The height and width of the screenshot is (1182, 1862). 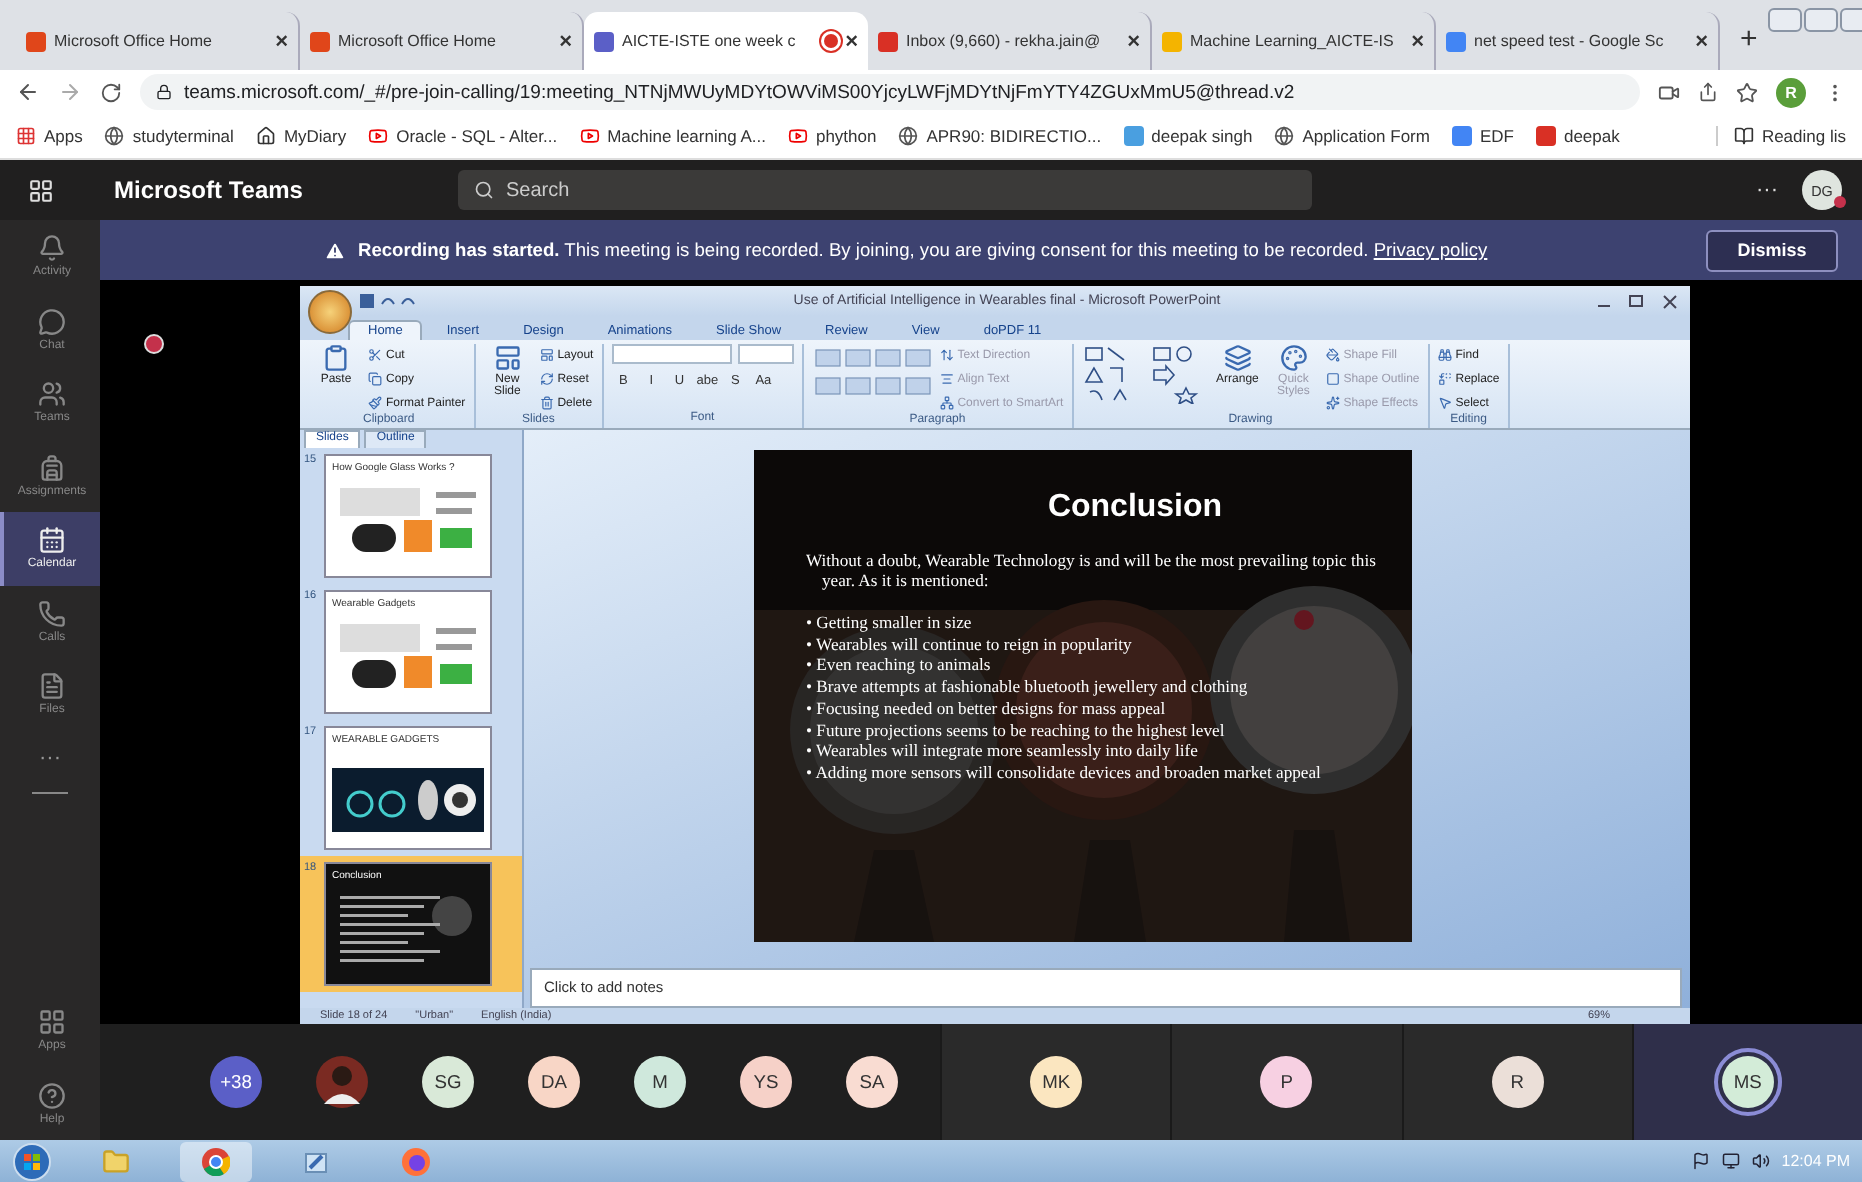 What do you see at coordinates (1028, 687) in the screenshot?
I see `slide-bullet: • Brave attempts at fashionable bluetooth jewellery and clothing` at bounding box center [1028, 687].